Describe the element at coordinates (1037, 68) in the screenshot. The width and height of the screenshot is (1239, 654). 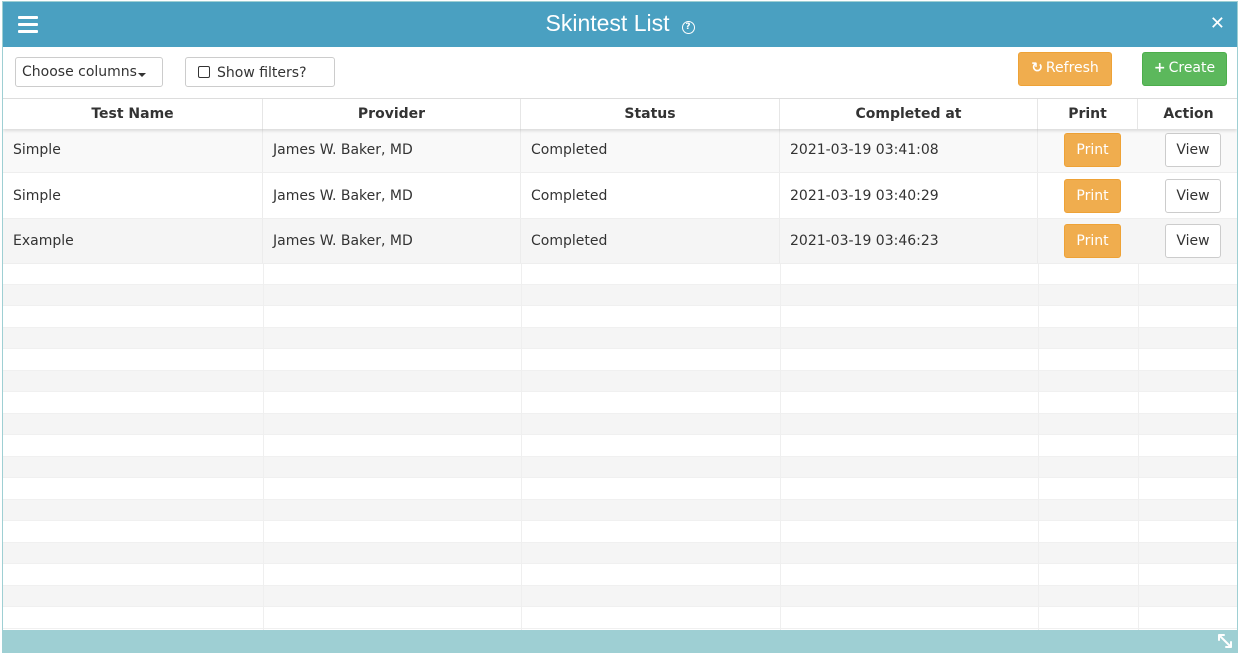
I see `refresh-icon: ↻` at that location.